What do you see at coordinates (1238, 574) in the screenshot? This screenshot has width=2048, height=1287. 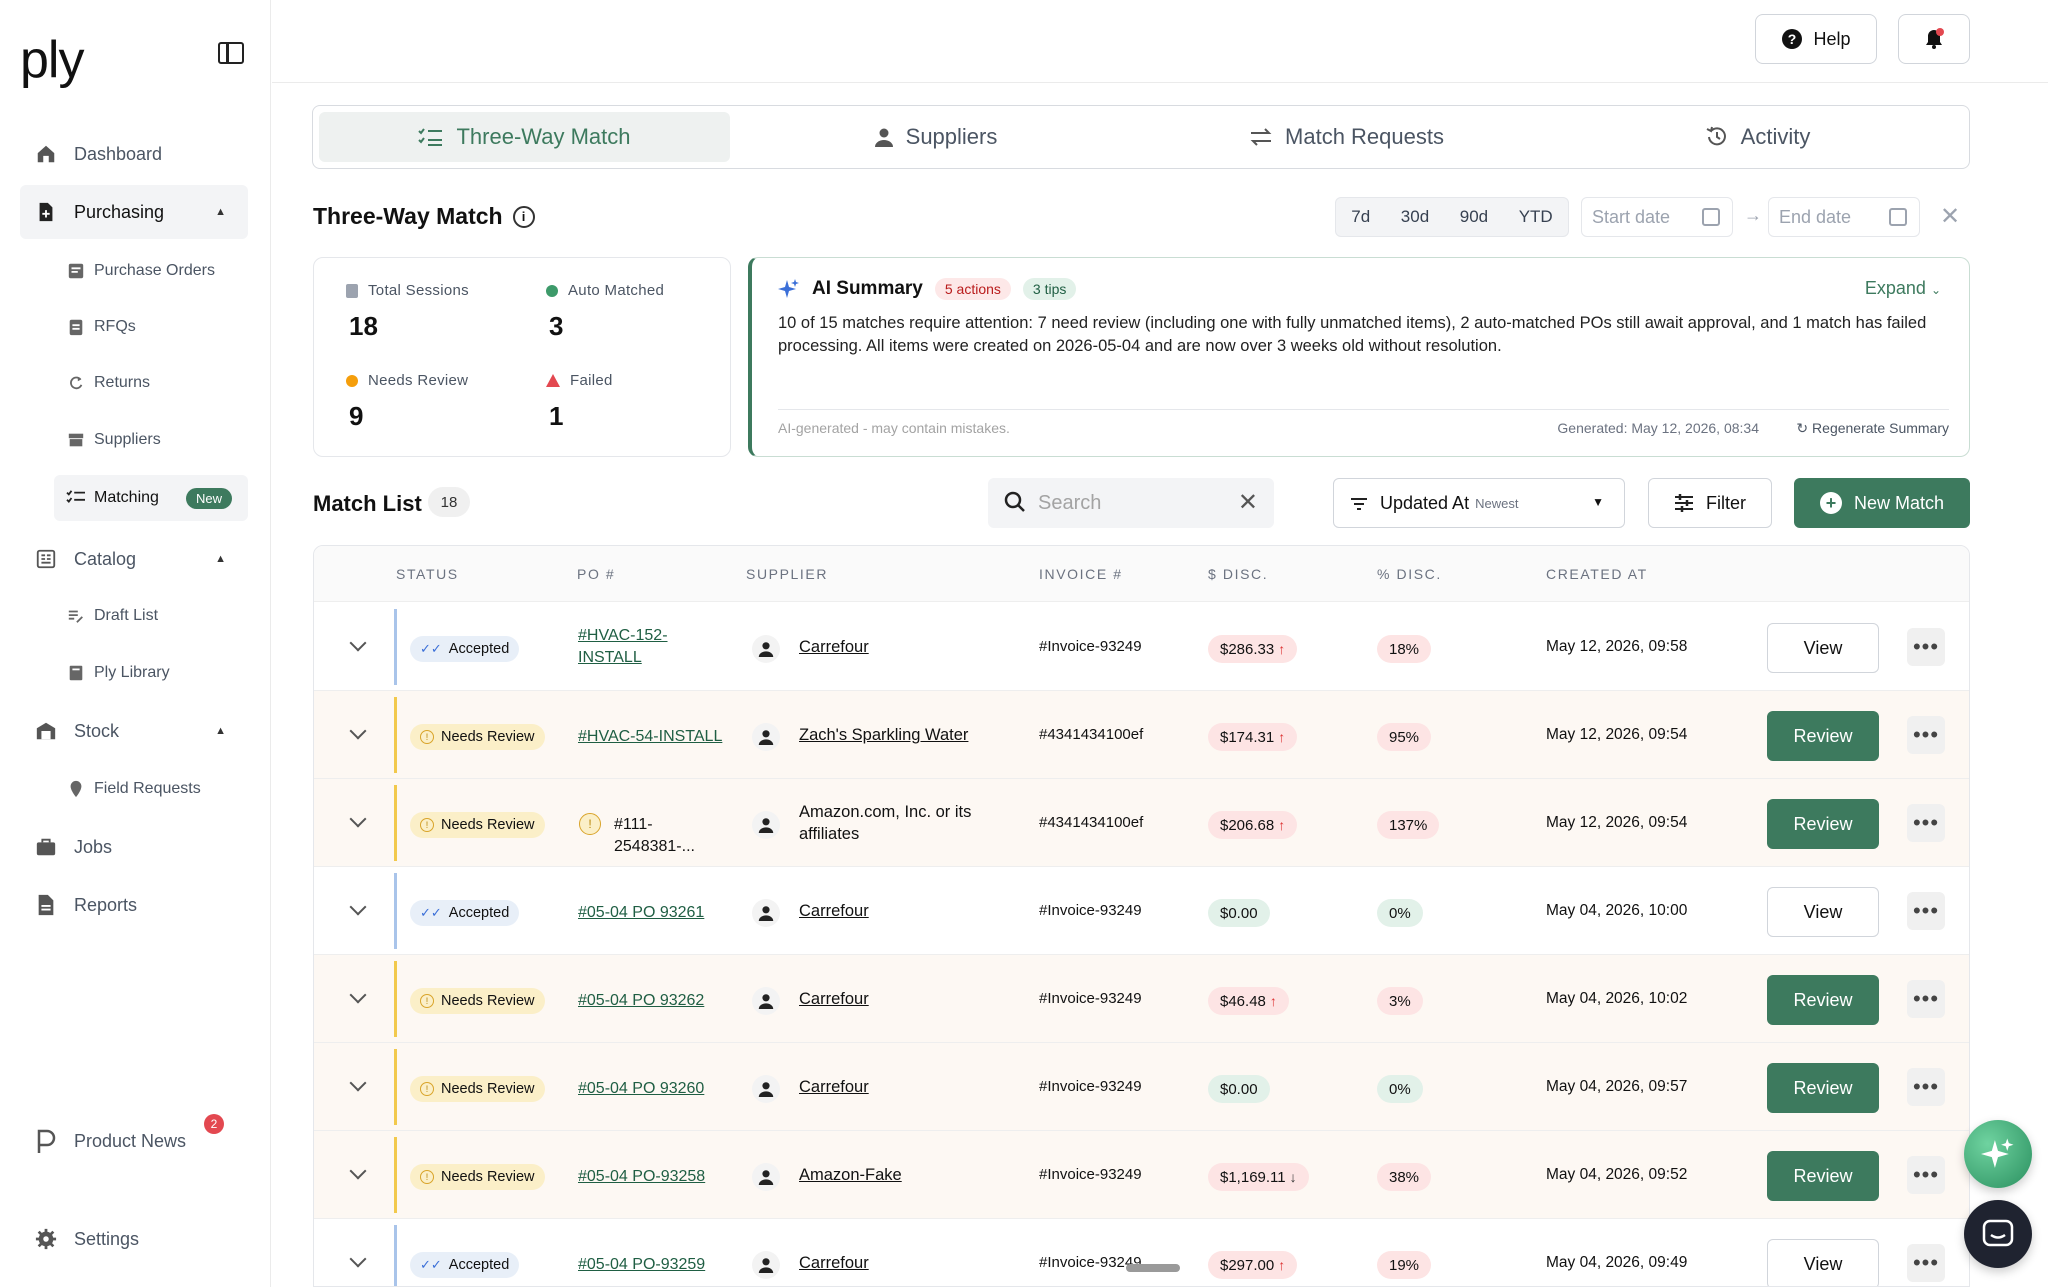 I see `column-header-disc-amount: $ DISC.` at bounding box center [1238, 574].